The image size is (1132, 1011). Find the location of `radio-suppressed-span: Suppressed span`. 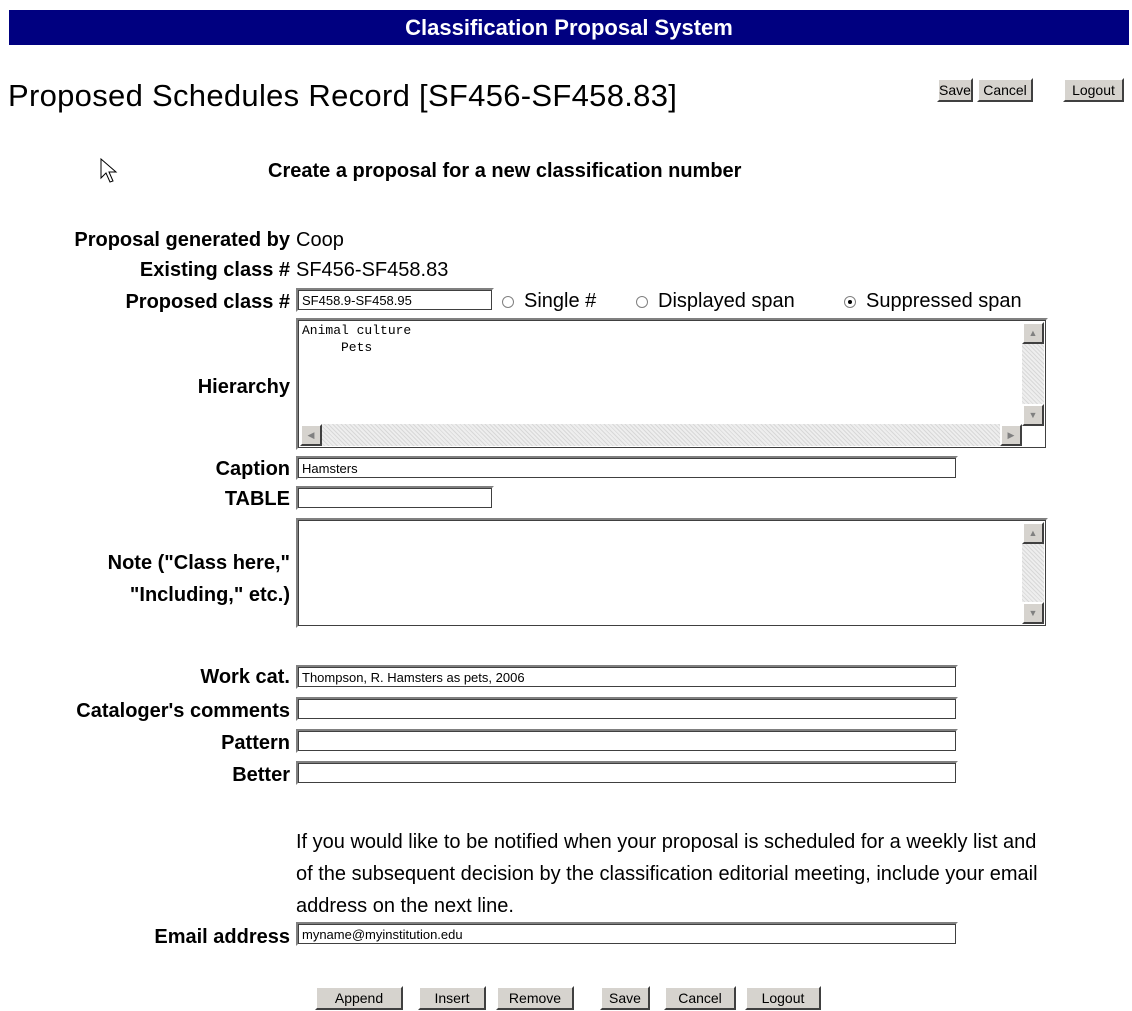

radio-suppressed-span: Suppressed span is located at coordinates (933, 301).